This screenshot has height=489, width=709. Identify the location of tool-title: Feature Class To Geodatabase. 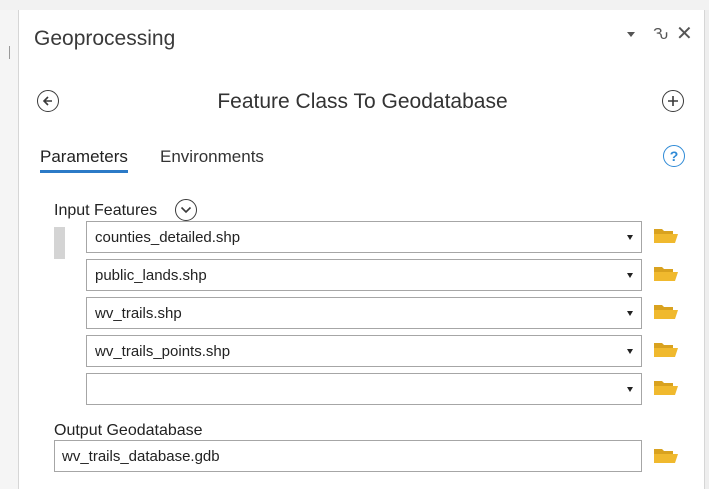
(362, 101).